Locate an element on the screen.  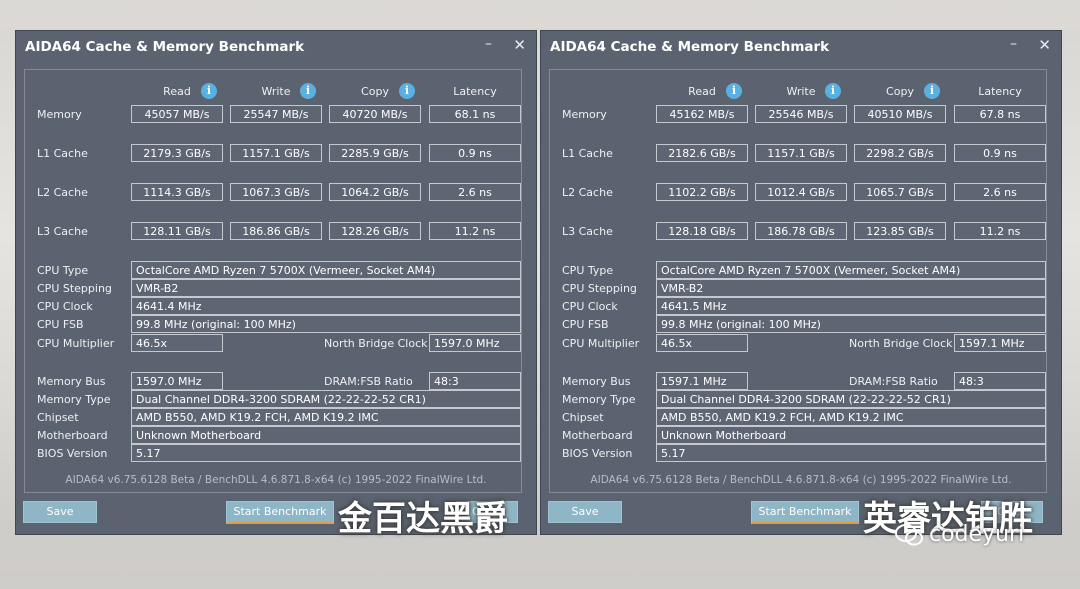
row-label-l3: L3 Cache is located at coordinates (587, 231).